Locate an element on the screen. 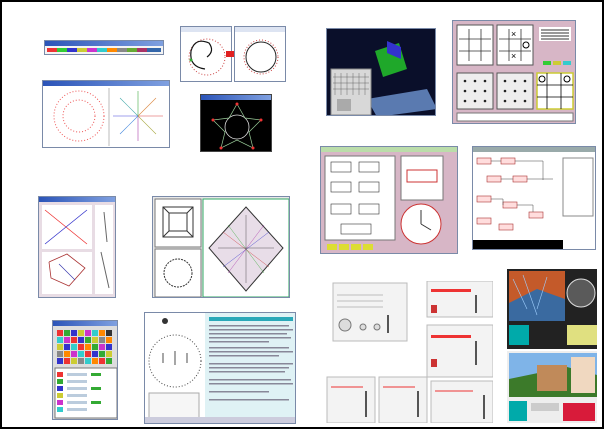  cross-icon is located at coordinates (77, 249).